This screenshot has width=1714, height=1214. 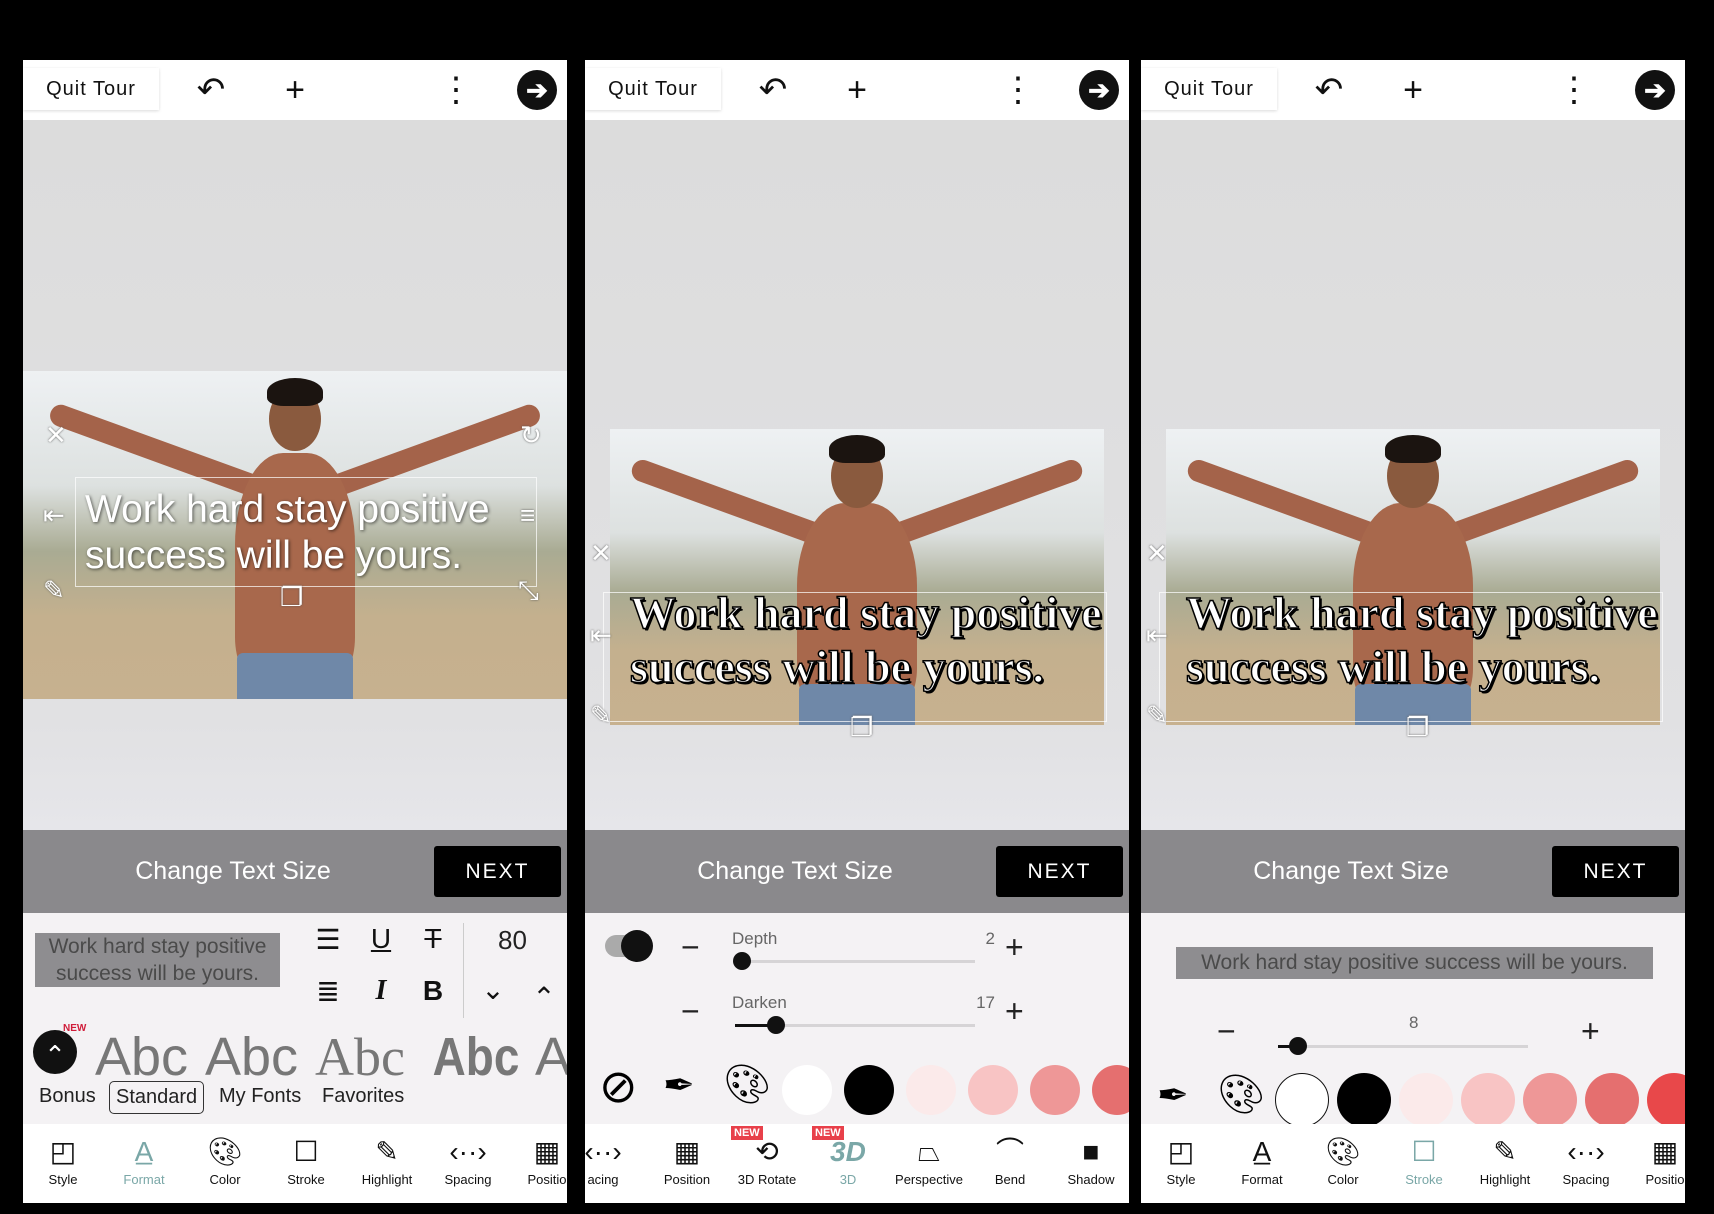 What do you see at coordinates (260, 1096) in the screenshot?
I see `font-tab-my-fonts: My Fonts` at bounding box center [260, 1096].